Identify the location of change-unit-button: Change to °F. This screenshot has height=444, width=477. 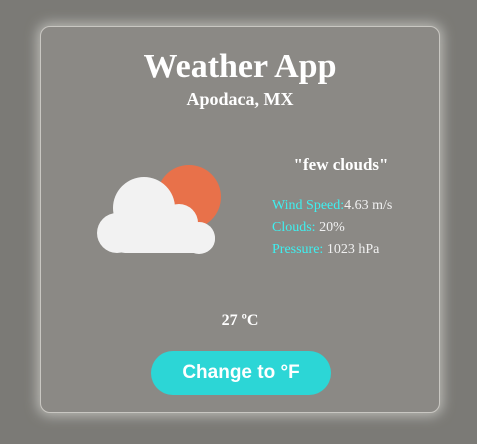
(241, 373).